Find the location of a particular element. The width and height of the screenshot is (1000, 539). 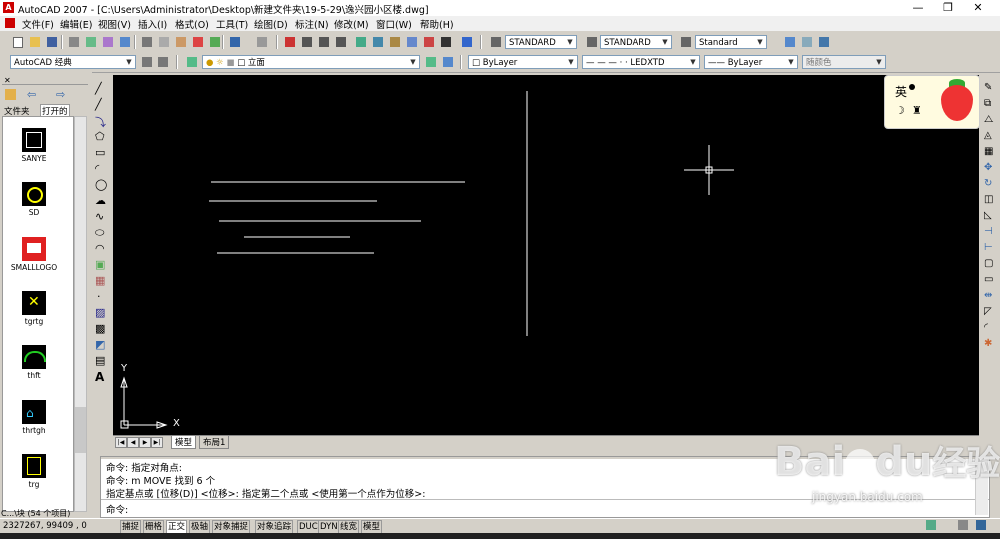

fillet-icon: ◜ is located at coordinates (990, 328).